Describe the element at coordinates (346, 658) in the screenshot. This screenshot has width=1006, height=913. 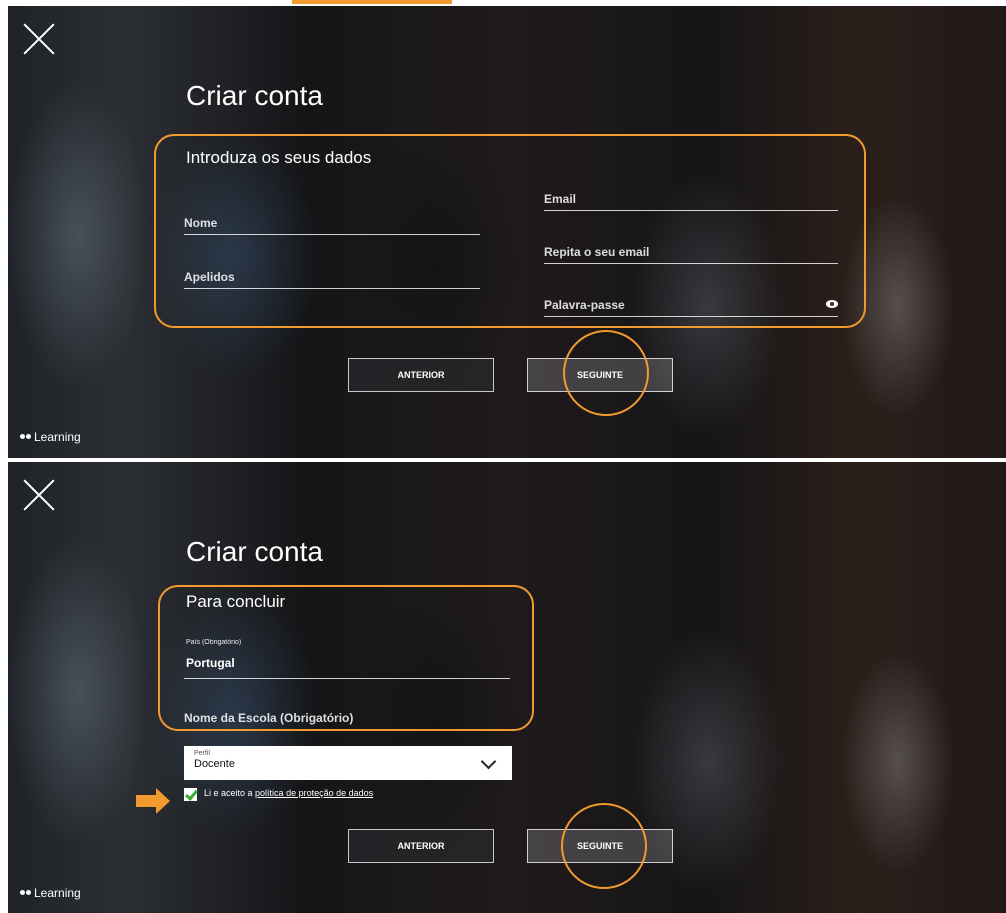
I see `fields-highlight` at that location.